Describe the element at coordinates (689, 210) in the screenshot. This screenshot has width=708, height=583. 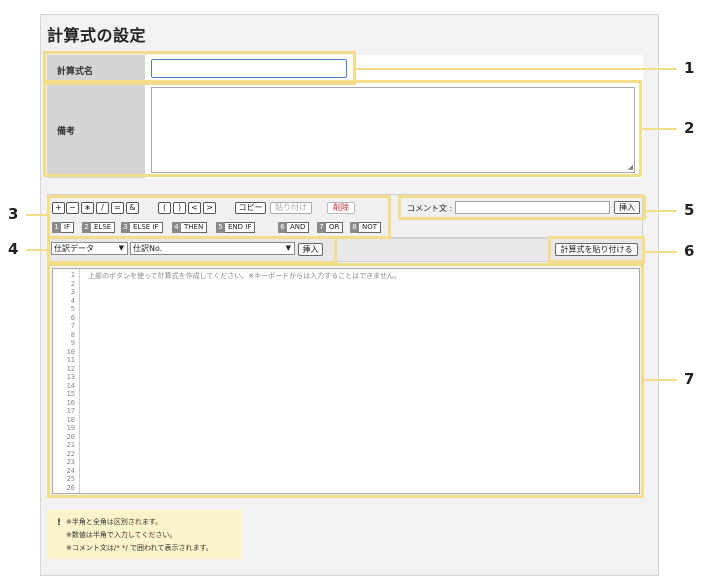
I see `callout-number: 5` at that location.